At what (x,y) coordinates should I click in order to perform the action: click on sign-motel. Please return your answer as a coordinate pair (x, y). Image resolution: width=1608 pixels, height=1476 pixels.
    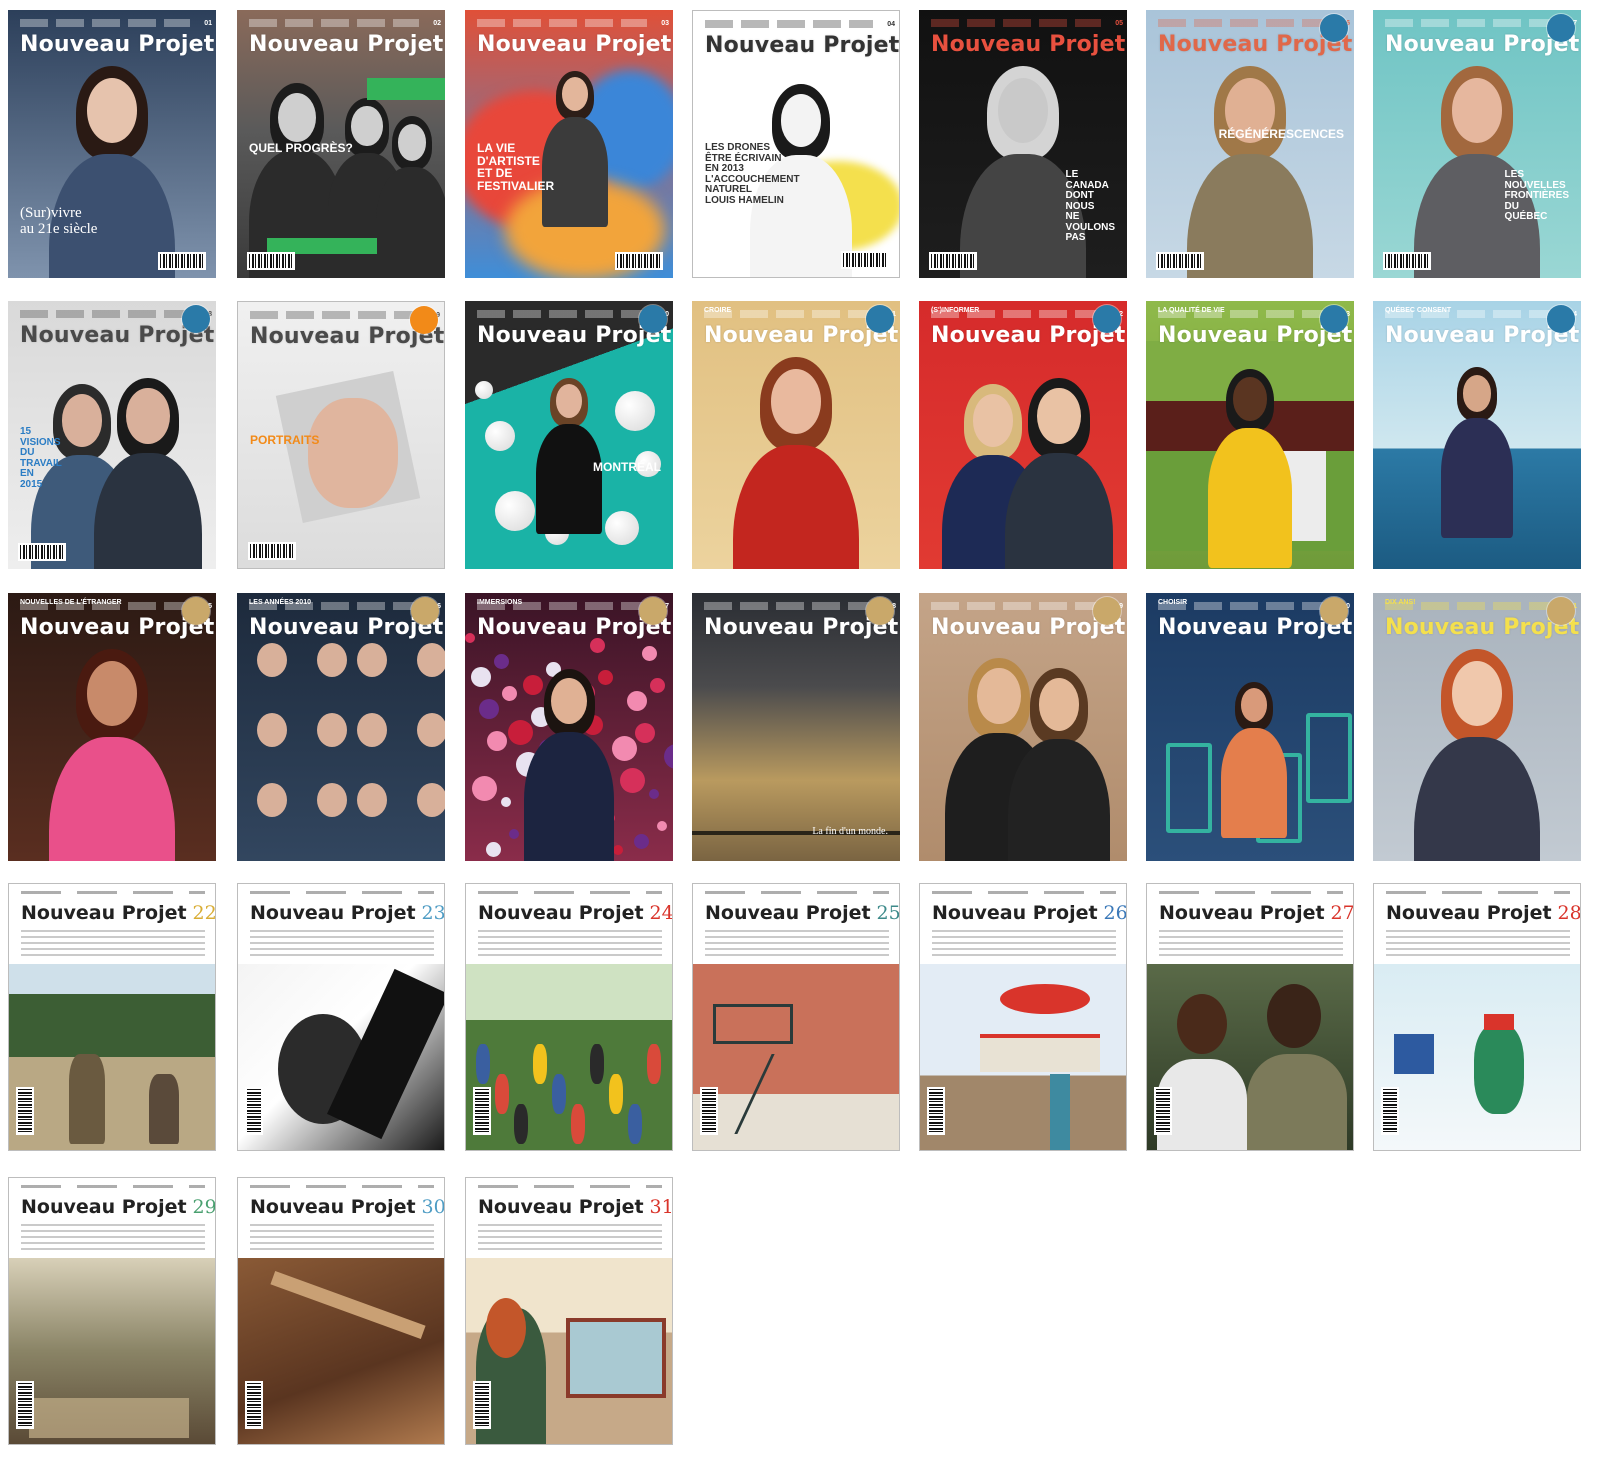
    Looking at the image, I should click on (1040, 1053).